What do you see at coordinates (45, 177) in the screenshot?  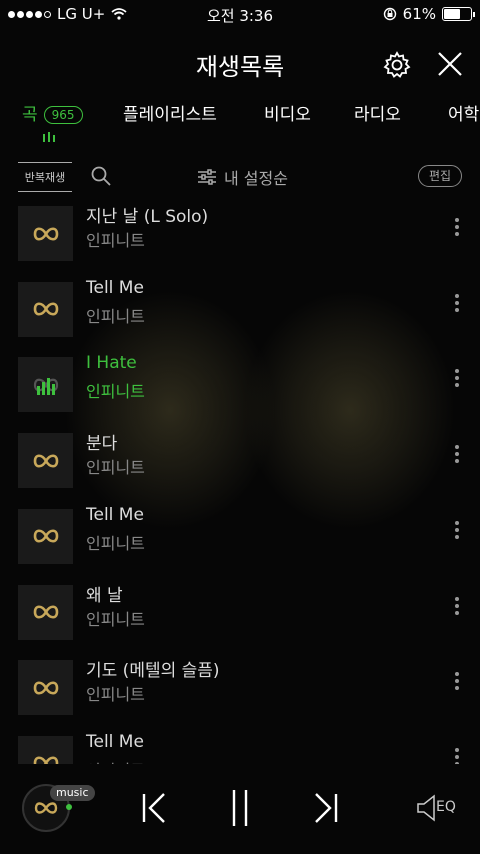 I see `repeat-play-button: 반복재생` at bounding box center [45, 177].